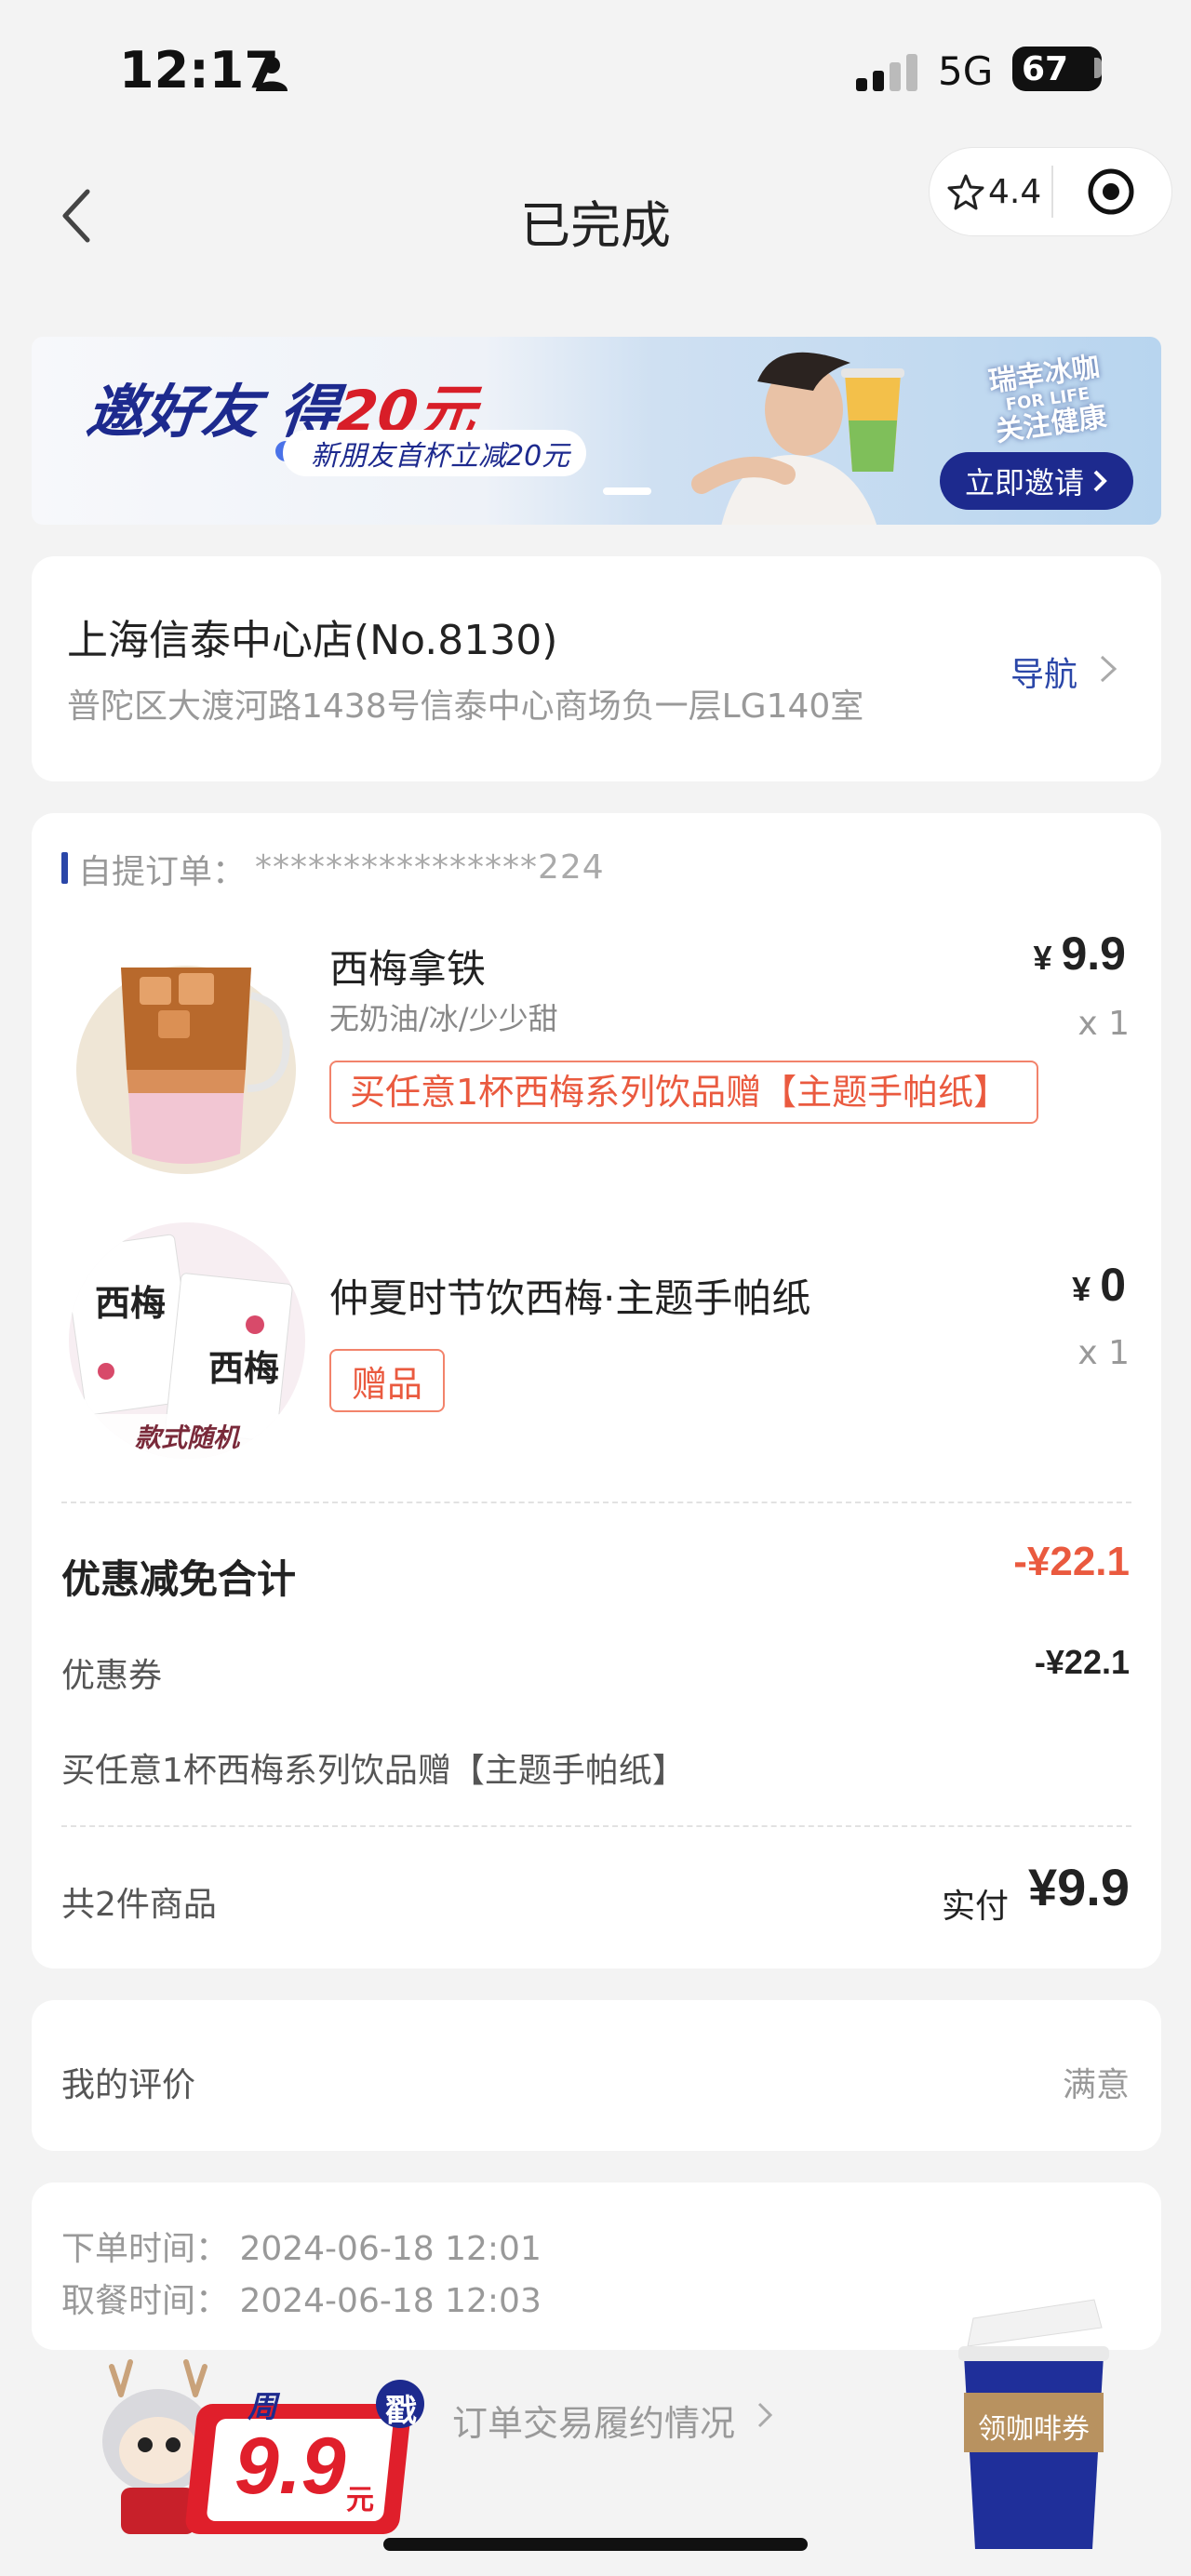 The image size is (1191, 2576). What do you see at coordinates (872, 420) in the screenshot?
I see `banner-cup-image` at bounding box center [872, 420].